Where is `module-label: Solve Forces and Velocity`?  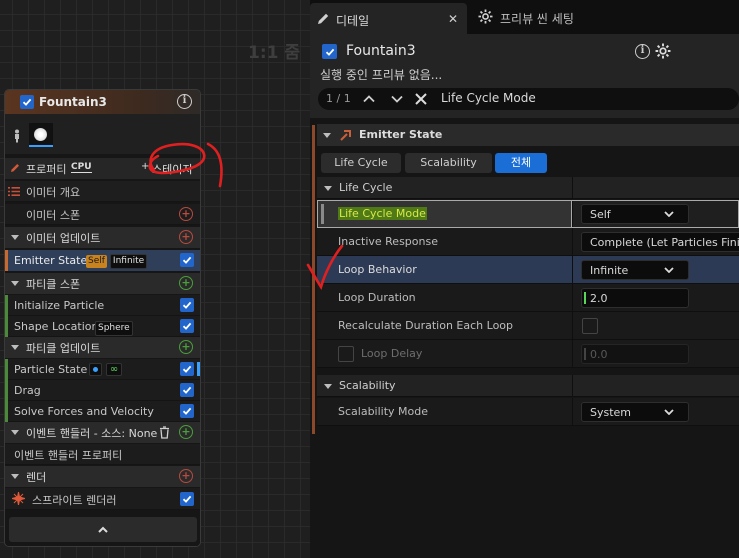
module-label: Solve Forces and Velocity is located at coordinates (84, 411).